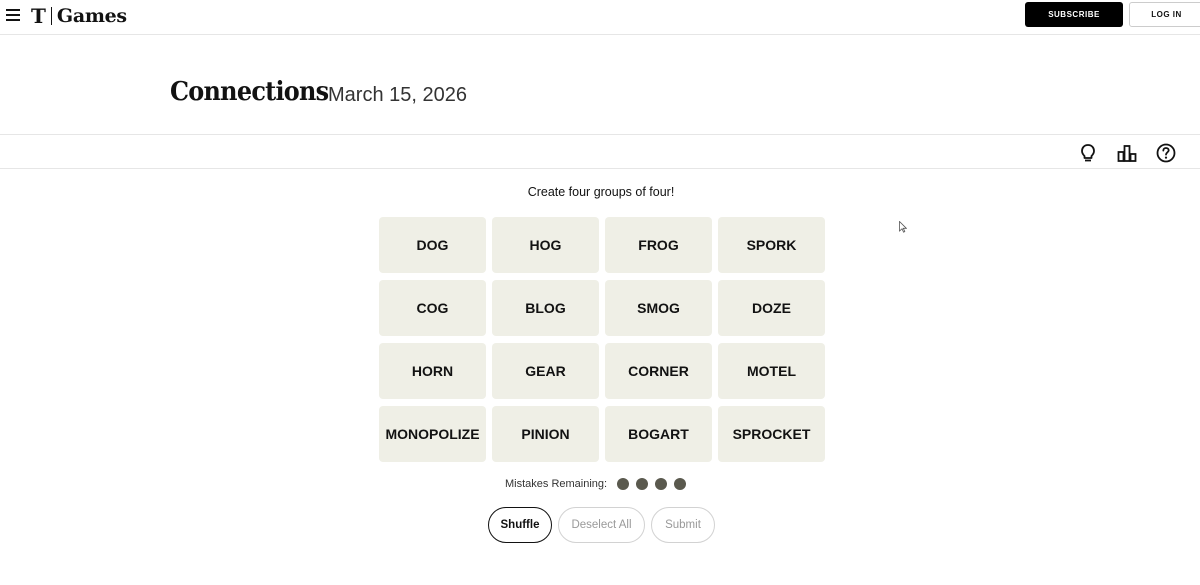 The height and width of the screenshot is (585, 1200). What do you see at coordinates (771, 371) in the screenshot?
I see `word-tile: MOTEL` at bounding box center [771, 371].